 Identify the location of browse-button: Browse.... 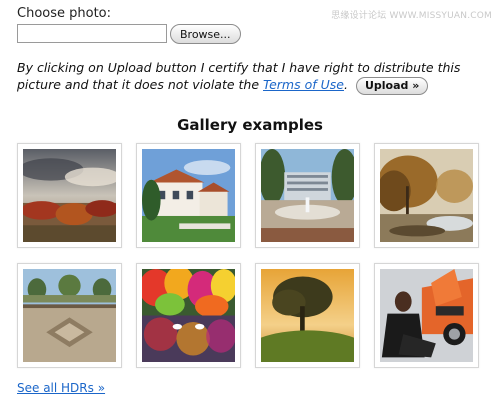
(205, 34).